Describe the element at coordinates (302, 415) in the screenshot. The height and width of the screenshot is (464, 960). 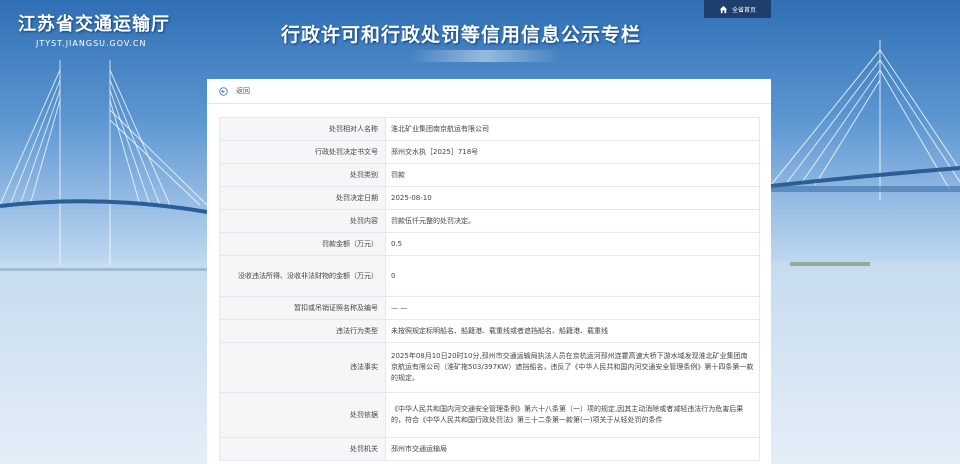
I see `row-label: 处罚依据` at that location.